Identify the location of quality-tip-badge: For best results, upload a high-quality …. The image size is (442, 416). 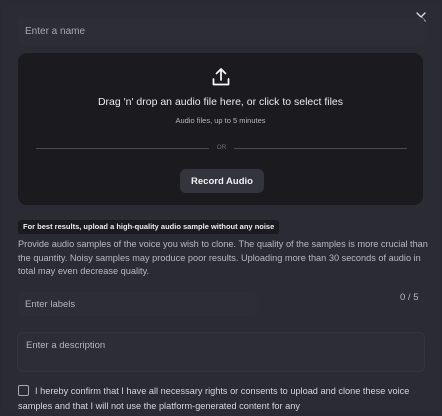
(149, 227).